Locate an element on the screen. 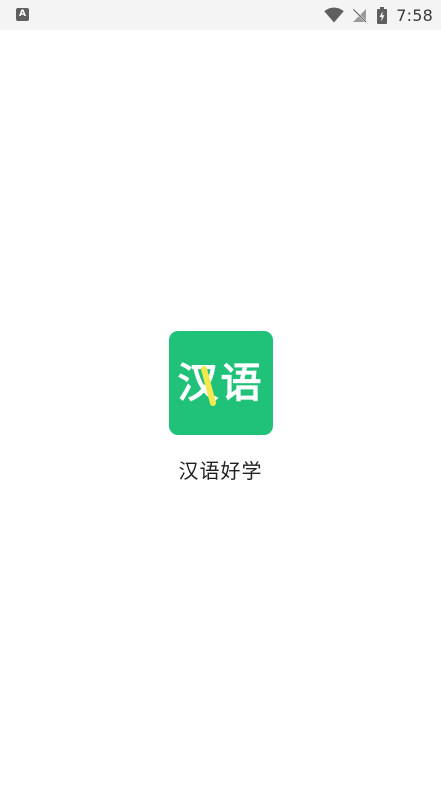 This screenshot has width=441, height=787. status-icons: 7:58 is located at coordinates (378, 15).